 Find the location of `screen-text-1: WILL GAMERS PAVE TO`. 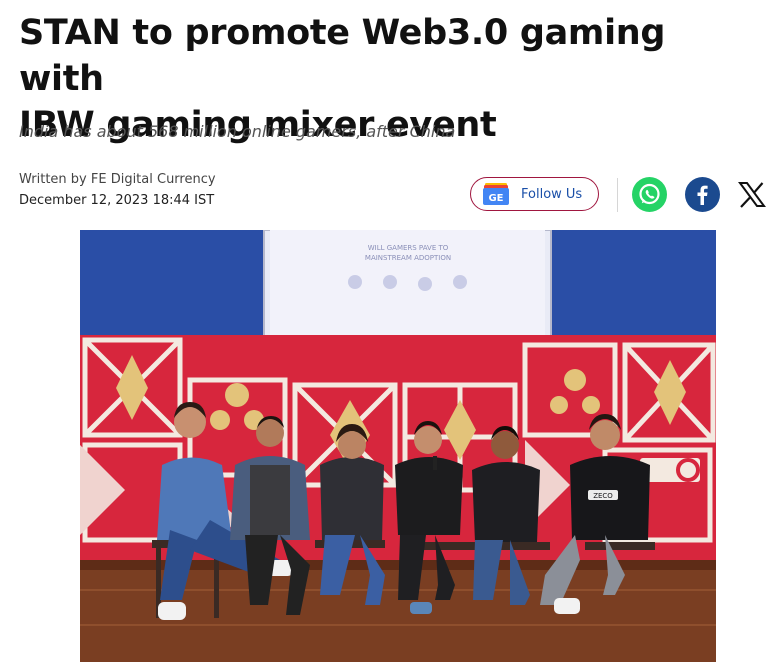

screen-text-1: WILL GAMERS PAVE TO is located at coordinates (408, 248).